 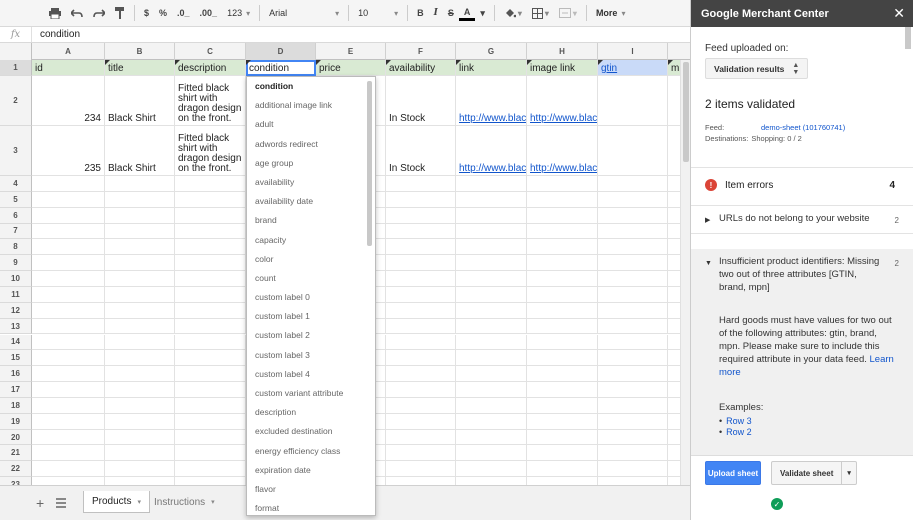 What do you see at coordinates (311, 182) in the screenshot?
I see `dropdown-option: availability` at bounding box center [311, 182].